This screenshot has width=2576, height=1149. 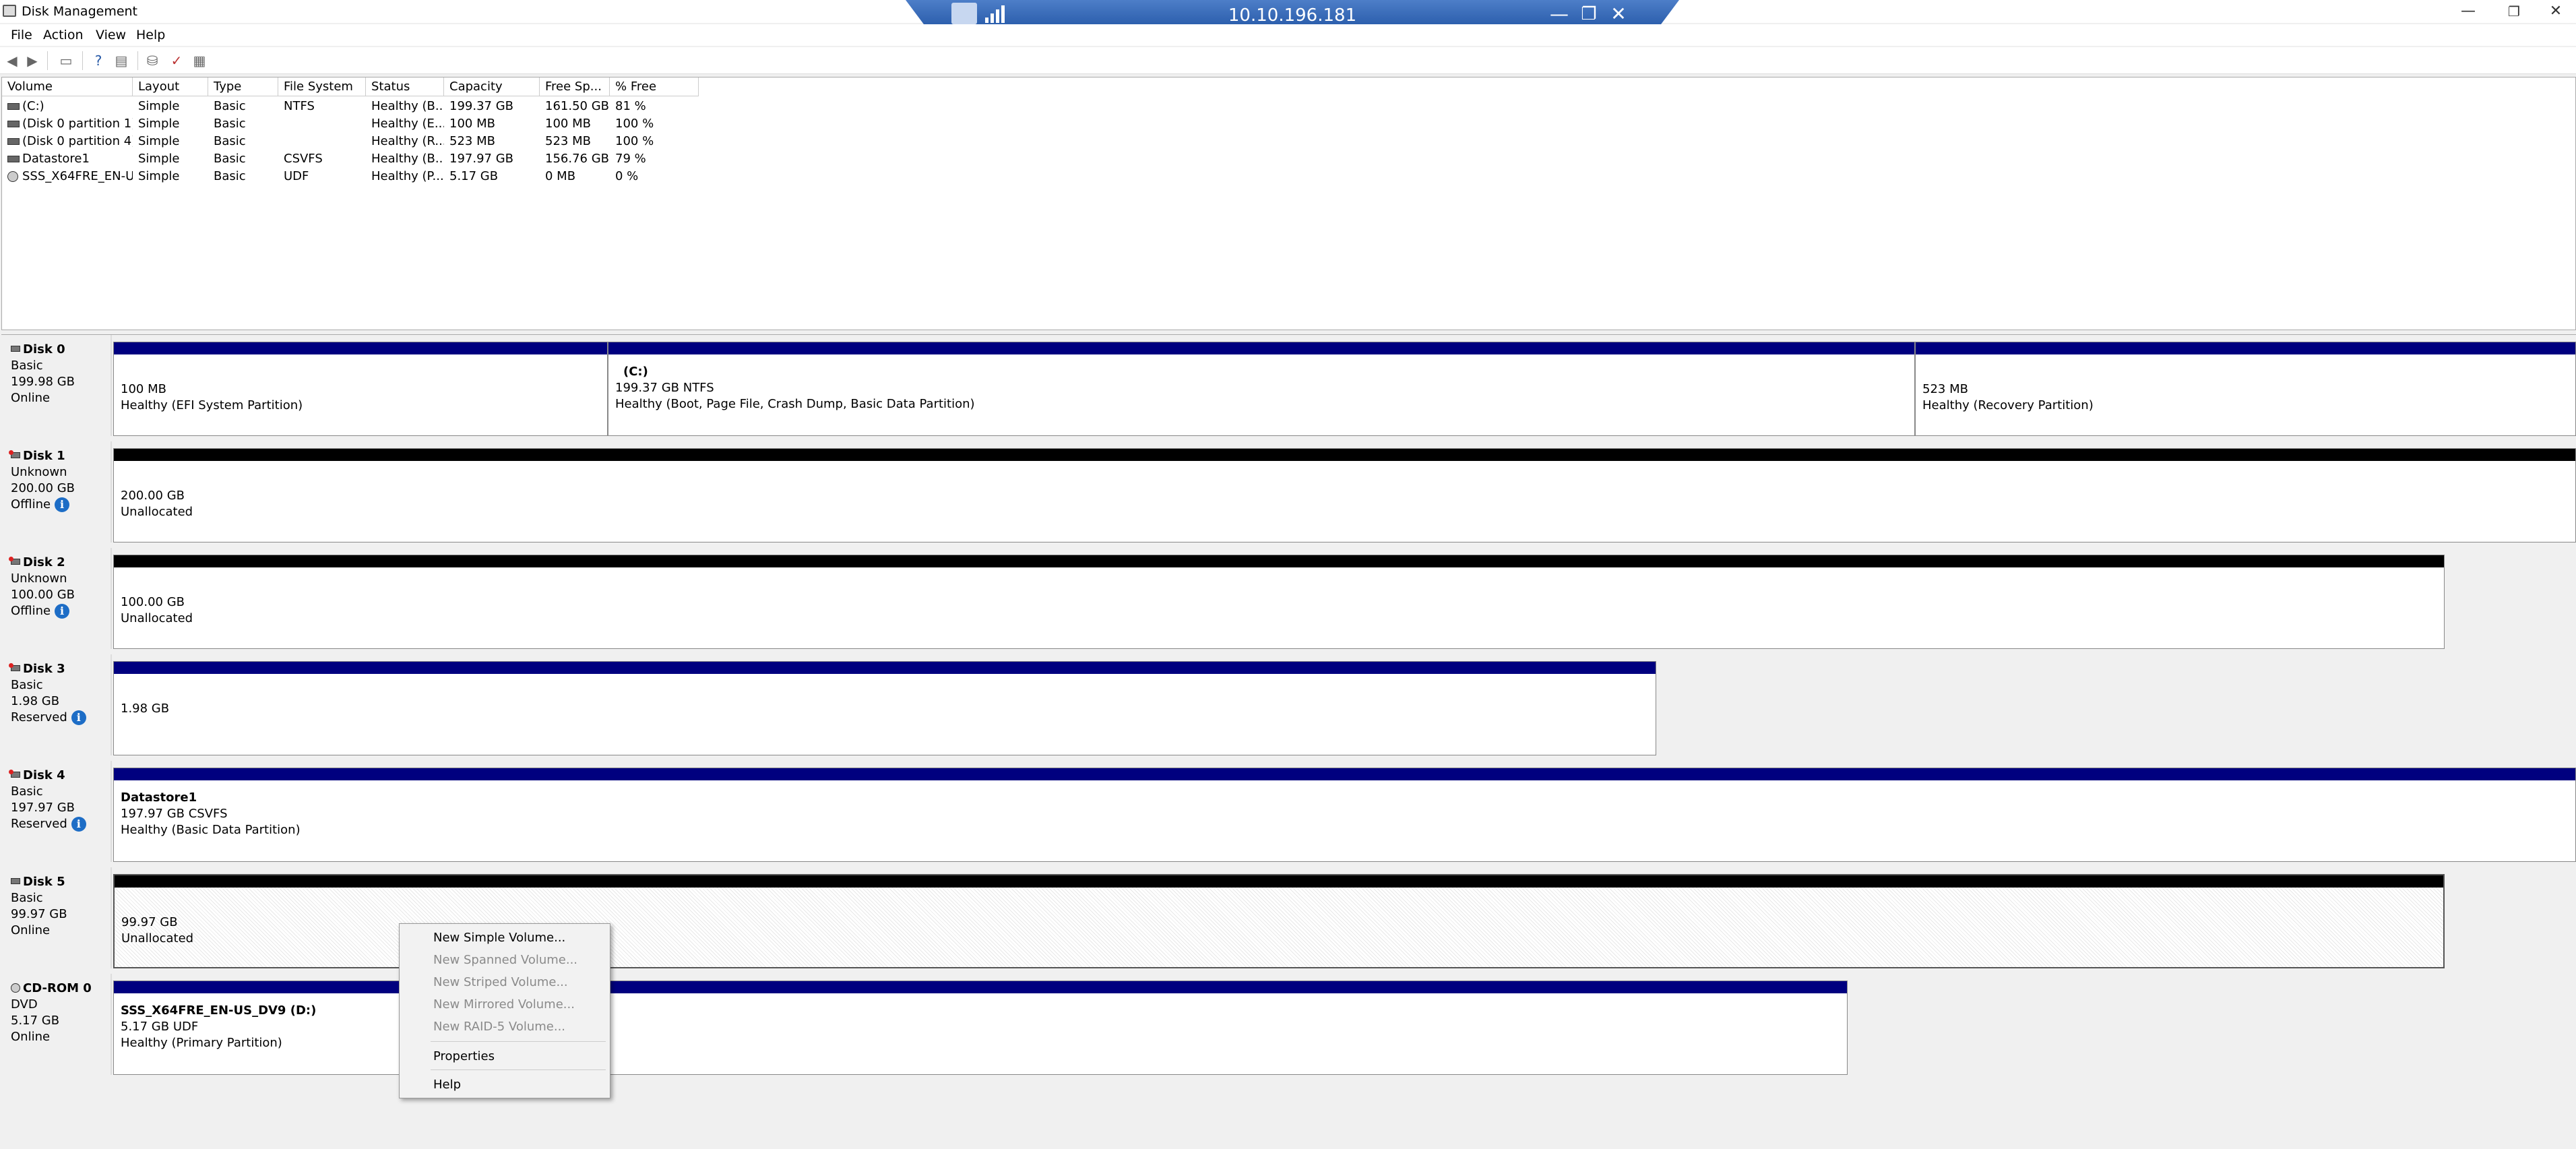 What do you see at coordinates (121, 61) in the screenshot?
I see `properties-icon: ▤` at bounding box center [121, 61].